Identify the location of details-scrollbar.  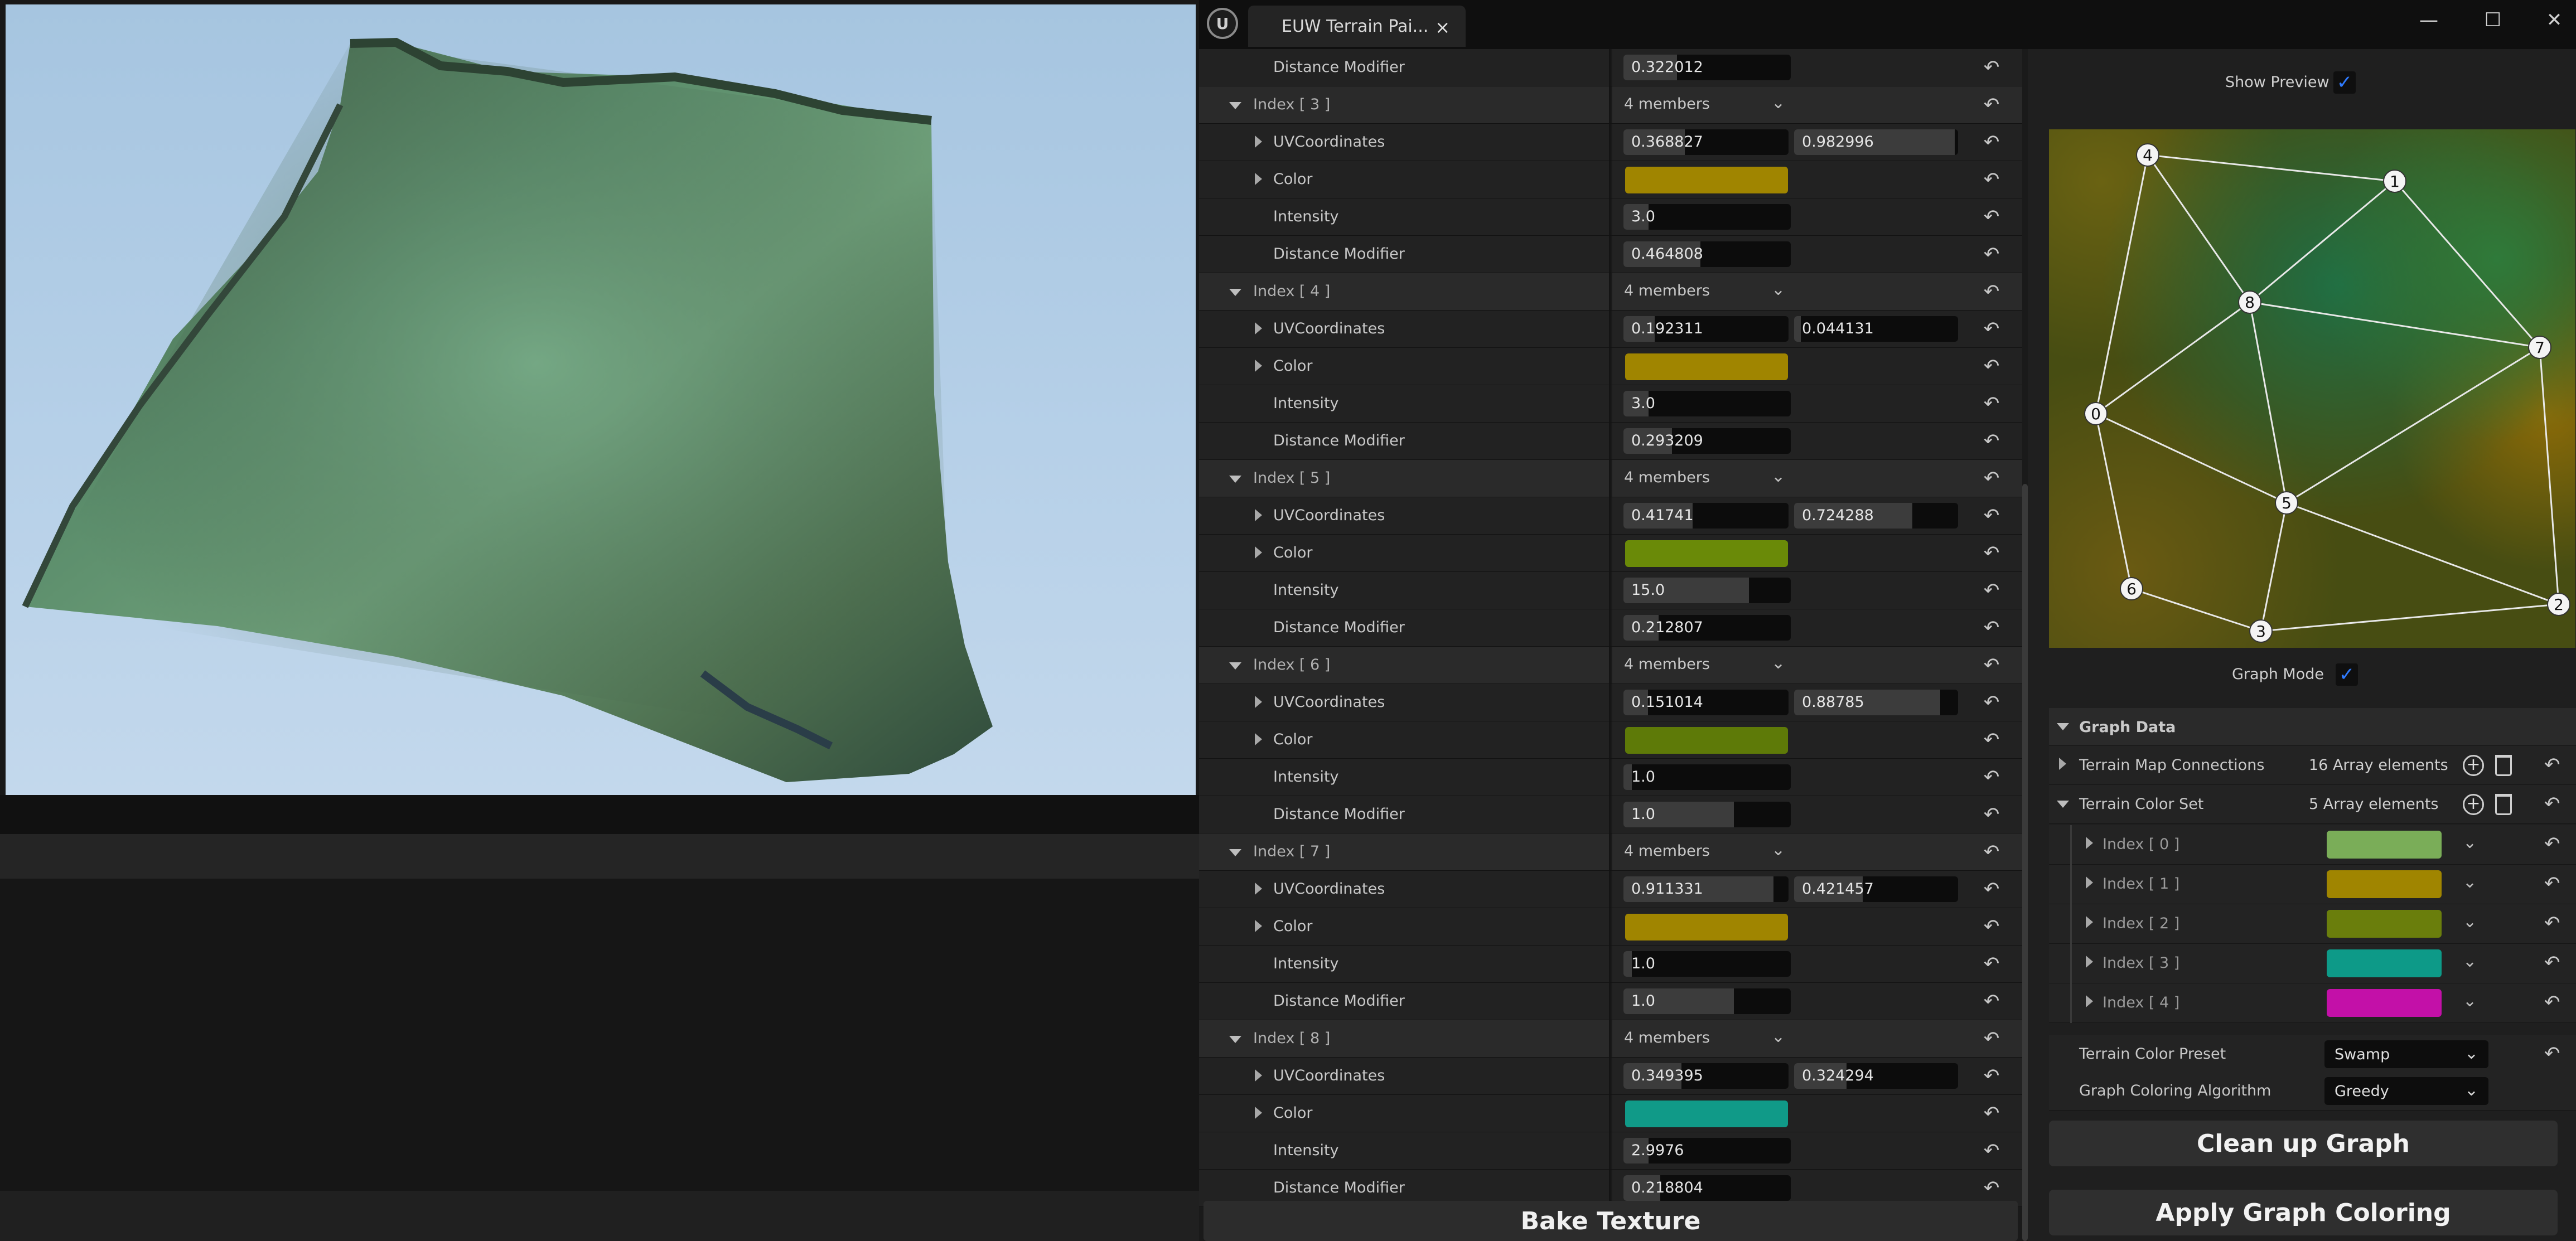
(2025, 862).